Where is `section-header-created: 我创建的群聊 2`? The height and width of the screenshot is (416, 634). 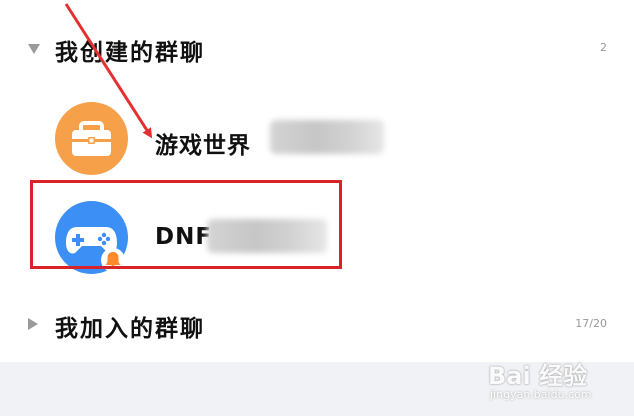
section-header-created: 我创建的群聊 2 is located at coordinates (317, 49).